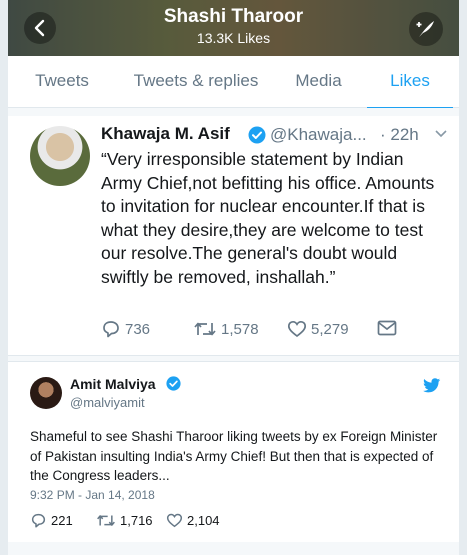 The width and height of the screenshot is (467, 555). I want to click on twitter-bird-icon, so click(432, 385).